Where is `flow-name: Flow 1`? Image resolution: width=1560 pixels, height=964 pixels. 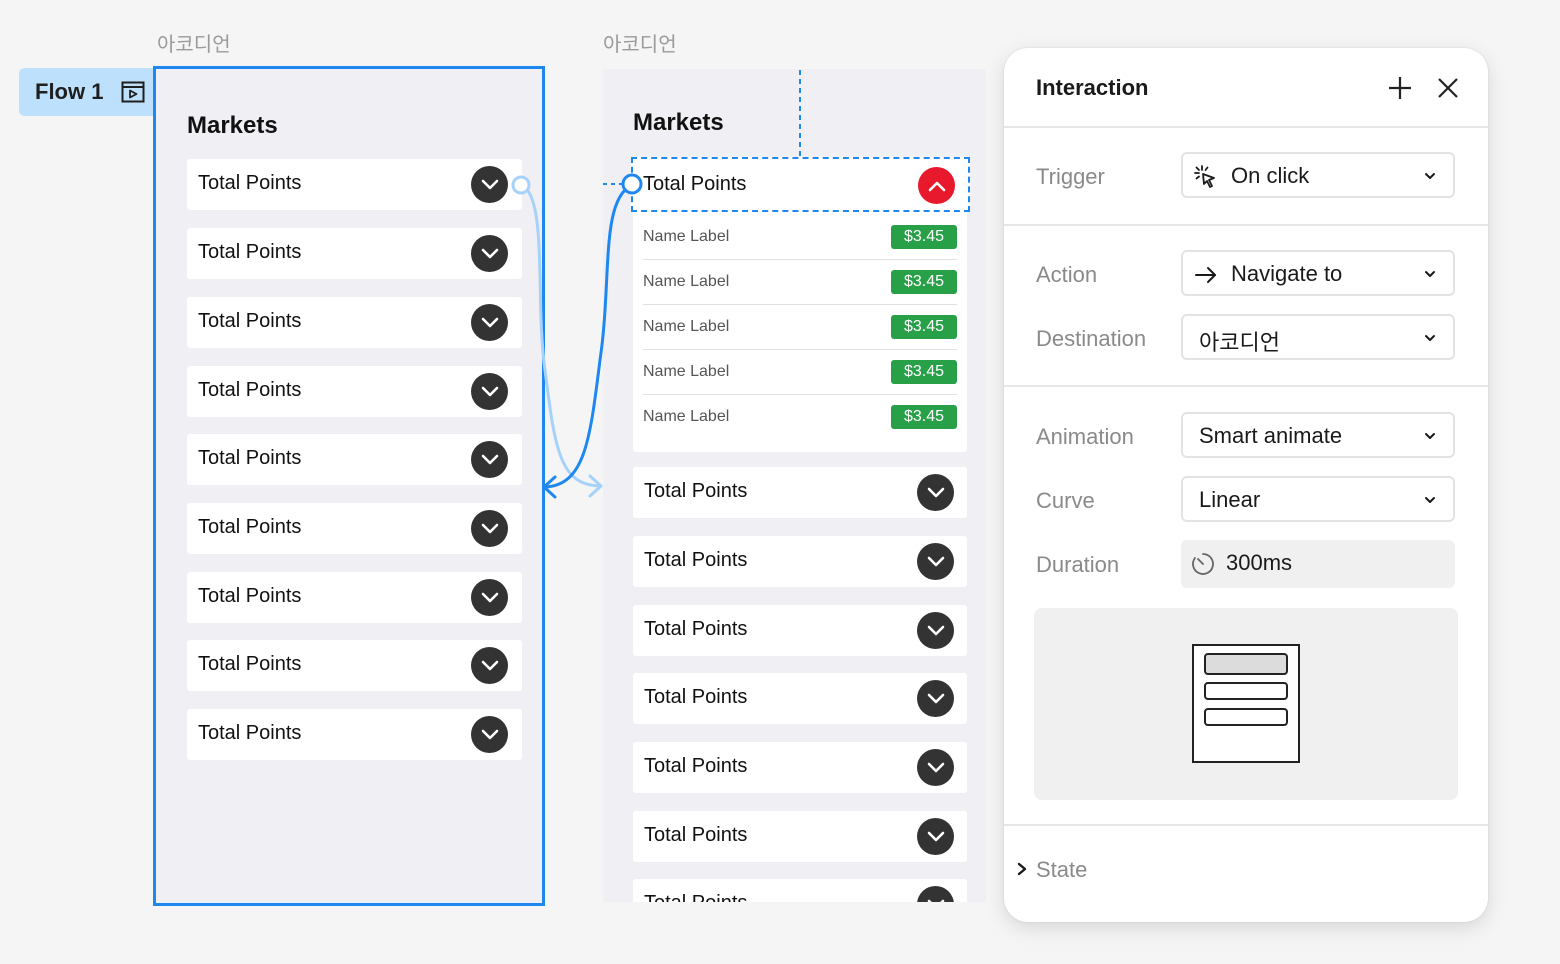 flow-name: Flow 1 is located at coordinates (69, 91).